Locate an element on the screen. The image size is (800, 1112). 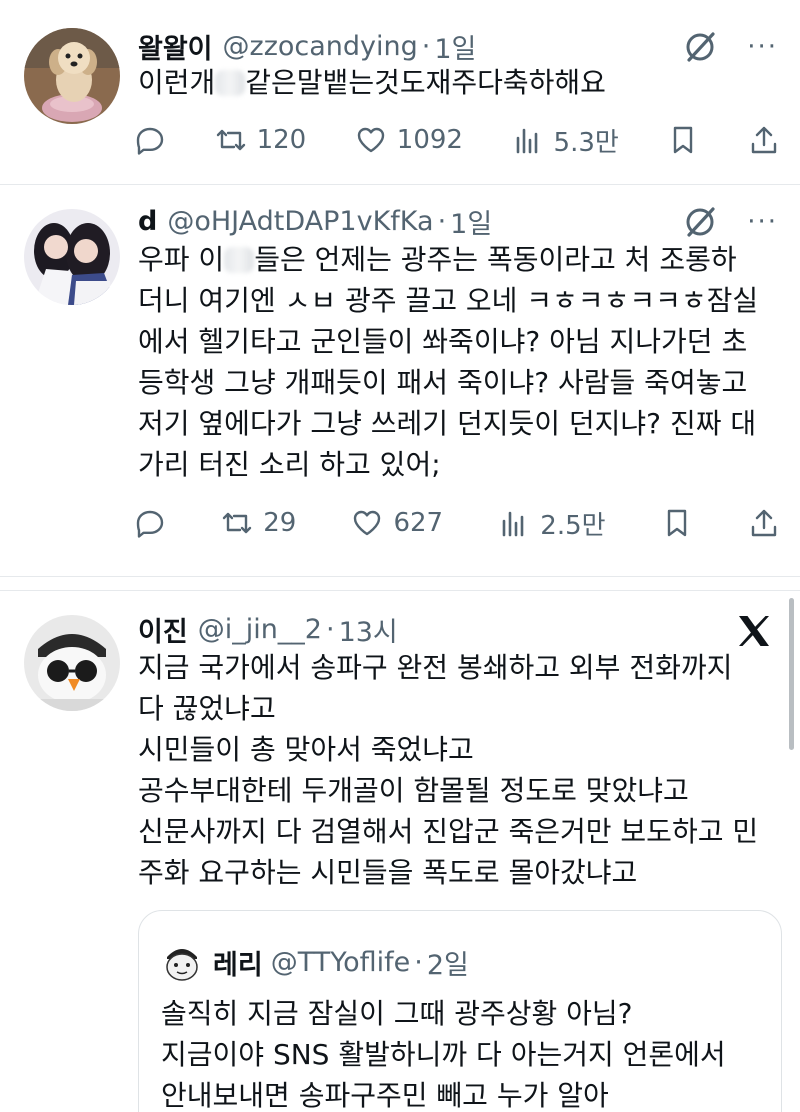
quoted-display-name: 레리 is located at coordinates (238, 962).